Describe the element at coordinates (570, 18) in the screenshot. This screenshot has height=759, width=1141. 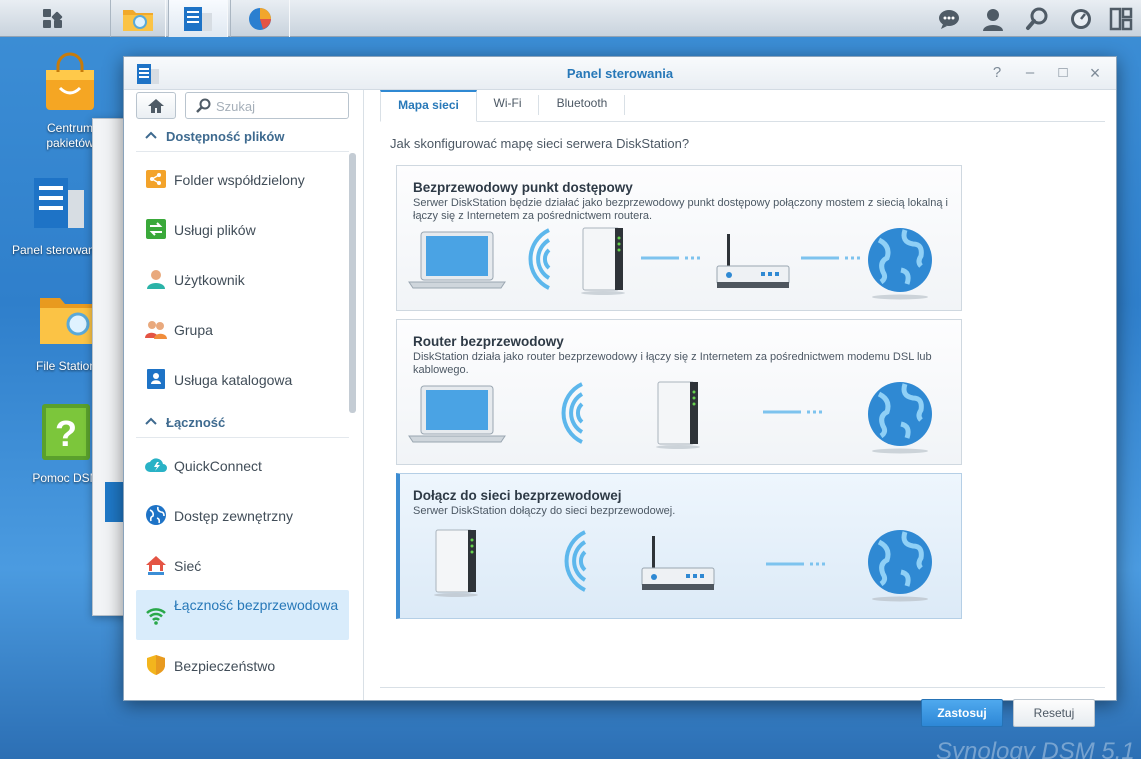
I see `taskbar` at that location.